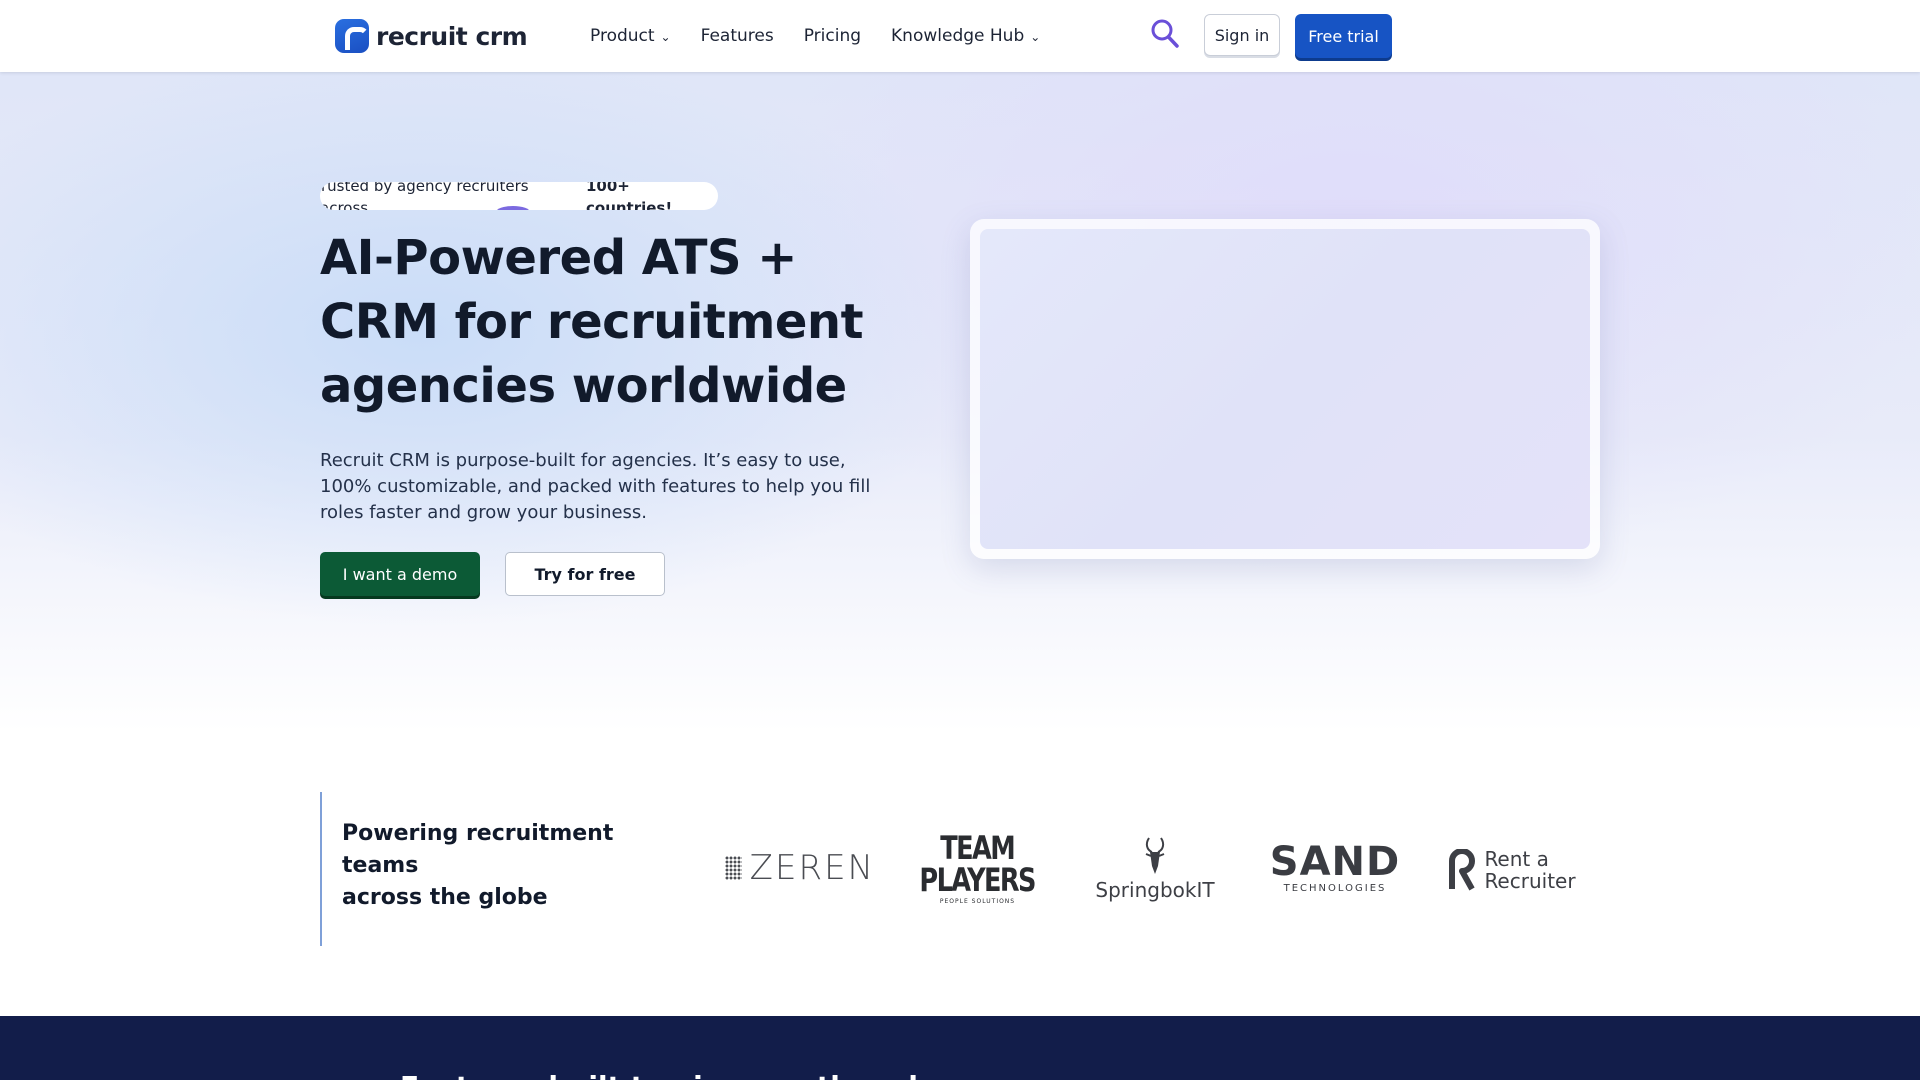 Image resolution: width=1920 pixels, height=1080 pixels. I want to click on sand-tagline: TECHNOLOGIES, so click(1335, 888).